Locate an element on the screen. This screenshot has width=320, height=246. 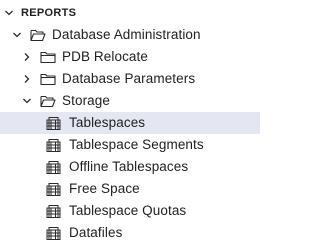
tree-item-label: Storage is located at coordinates (86, 100).